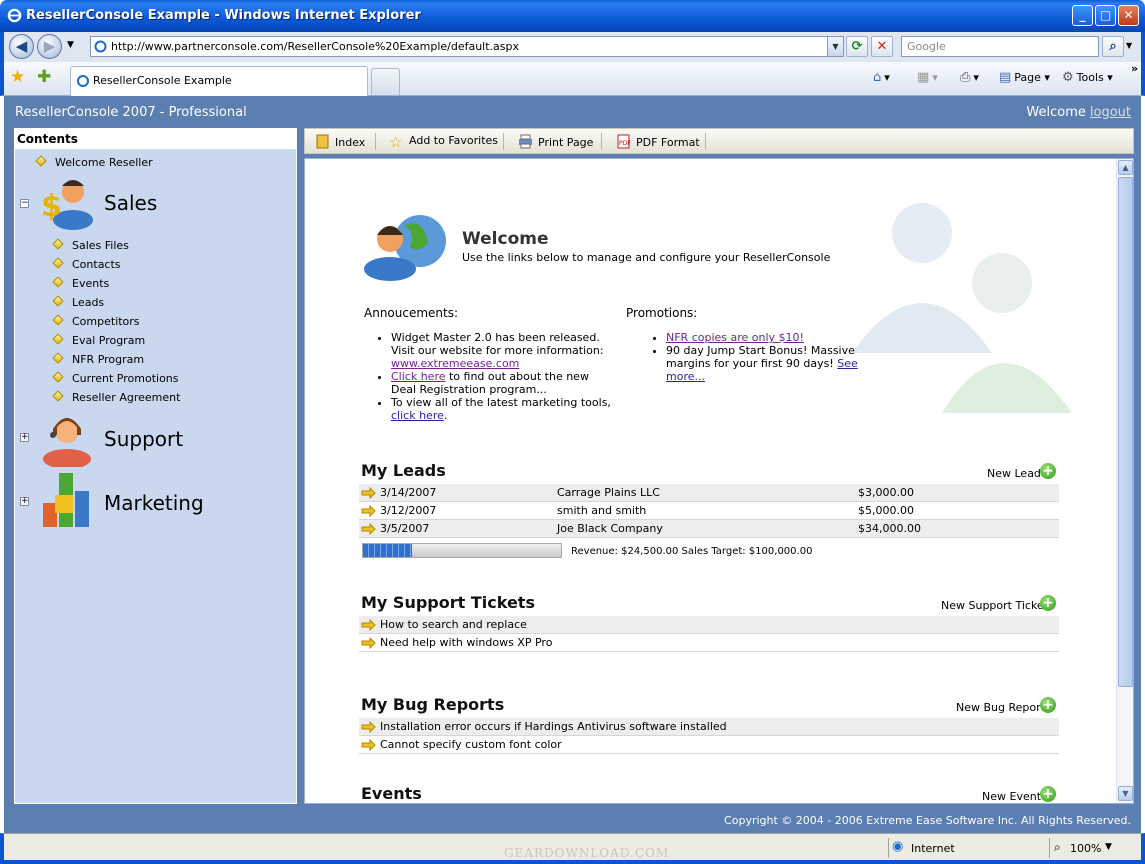  Describe the element at coordinates (116, 397) in the screenshot. I see `sidebar-item-reseller-agreement: Reseller Agreement` at that location.